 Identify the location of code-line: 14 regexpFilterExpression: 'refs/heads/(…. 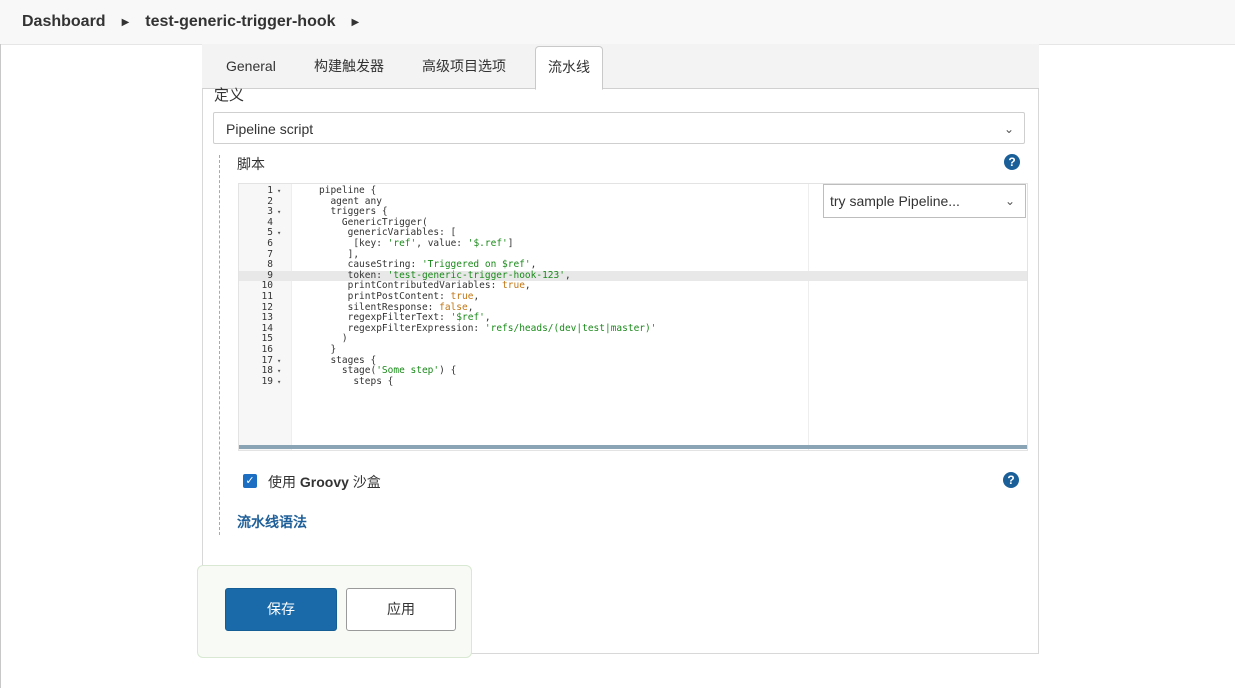
(633, 328).